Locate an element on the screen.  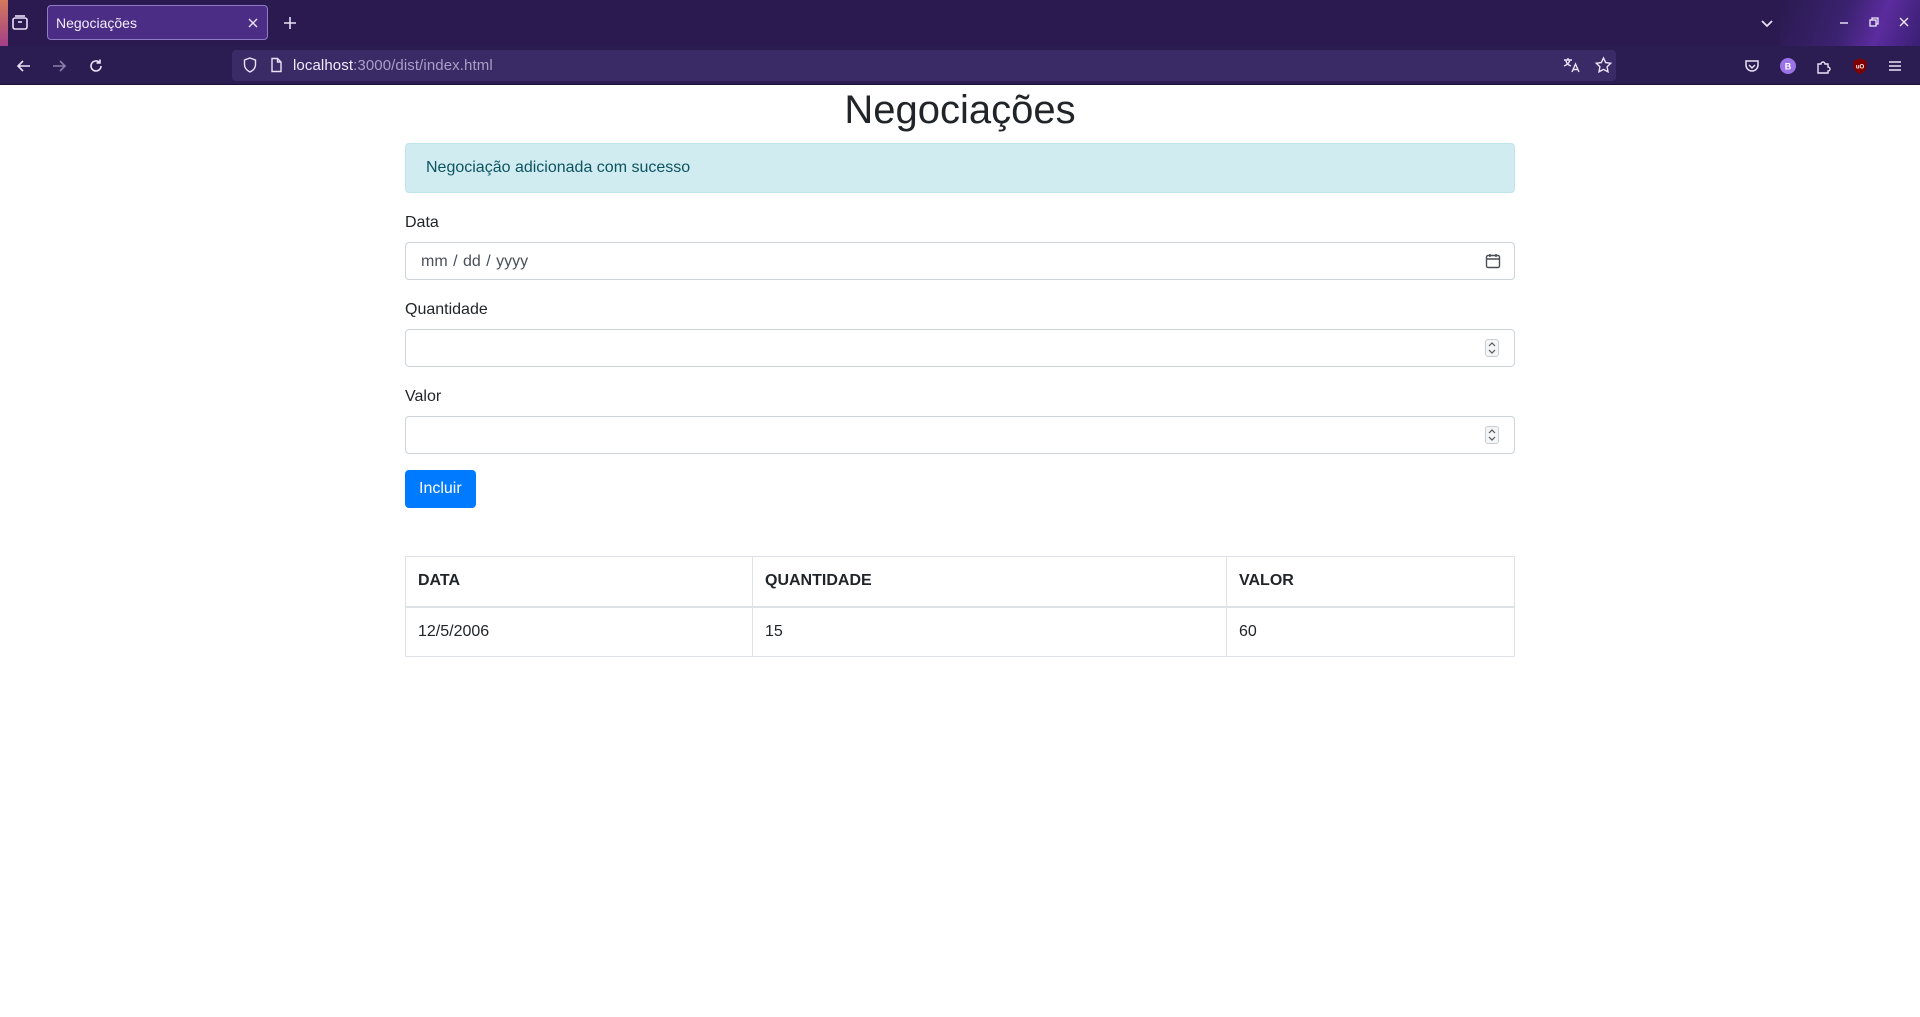
table-row: 12/5/2006 15 60 is located at coordinates (960, 631).